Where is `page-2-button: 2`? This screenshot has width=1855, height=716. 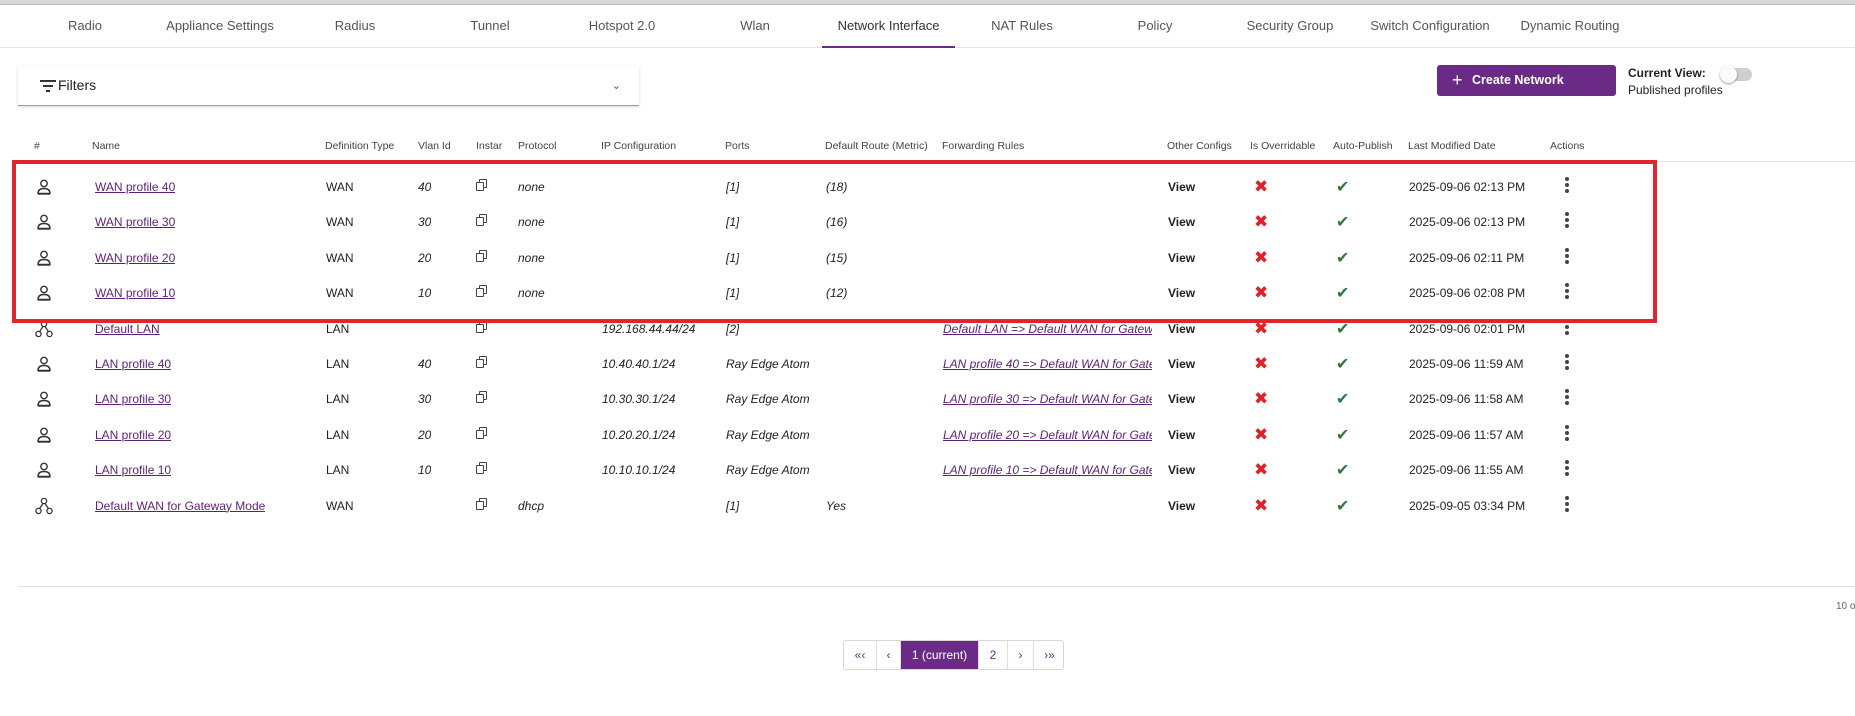 page-2-button: 2 is located at coordinates (993, 655).